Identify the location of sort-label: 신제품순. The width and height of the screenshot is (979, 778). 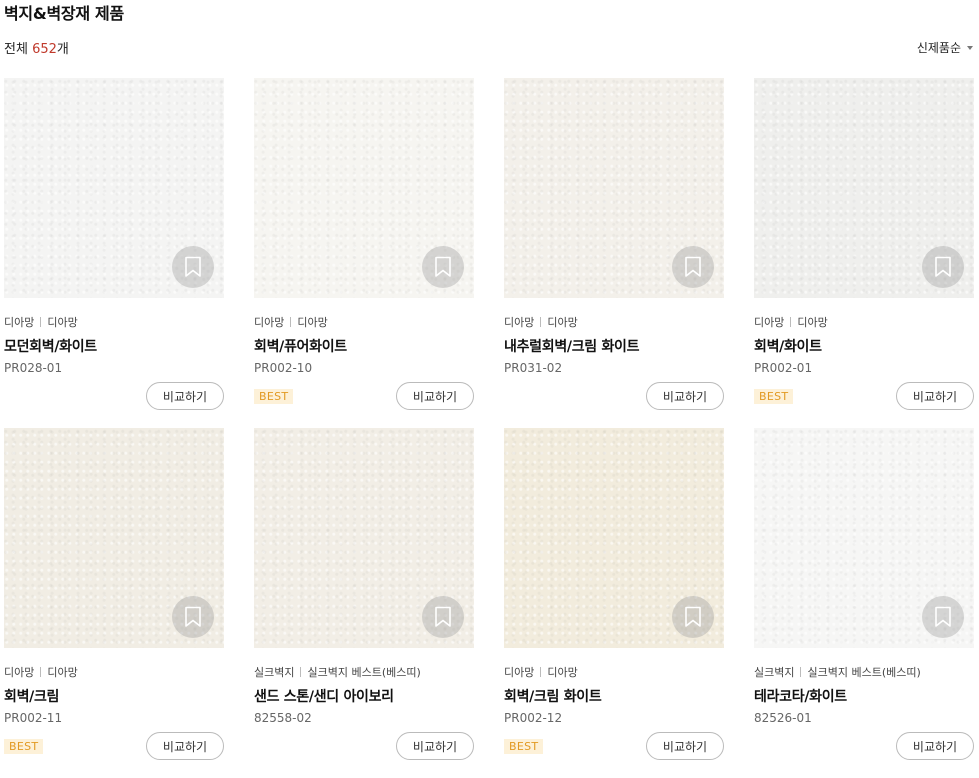
(938, 48).